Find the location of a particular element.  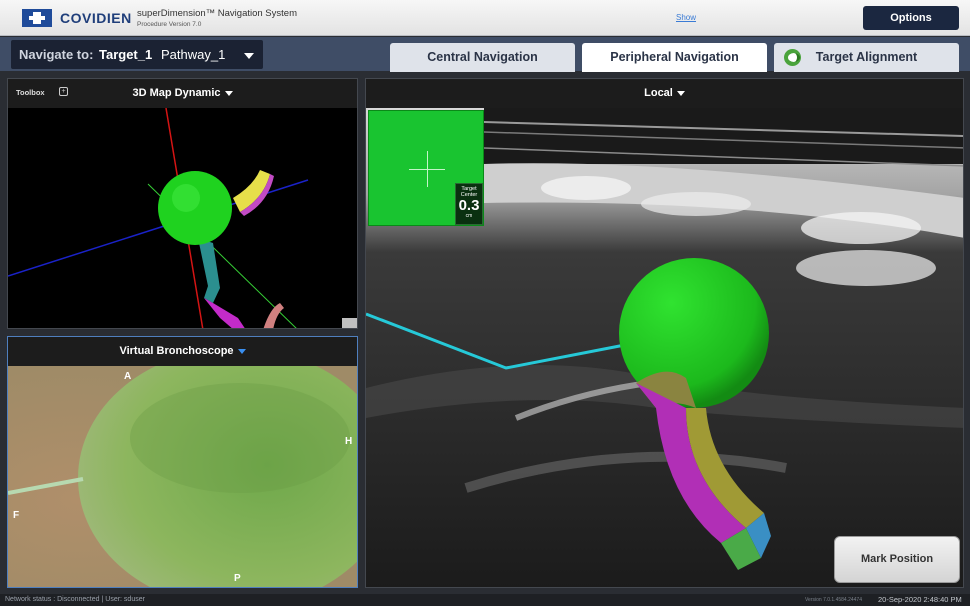

local-view-selector: Local is located at coordinates (664, 93).